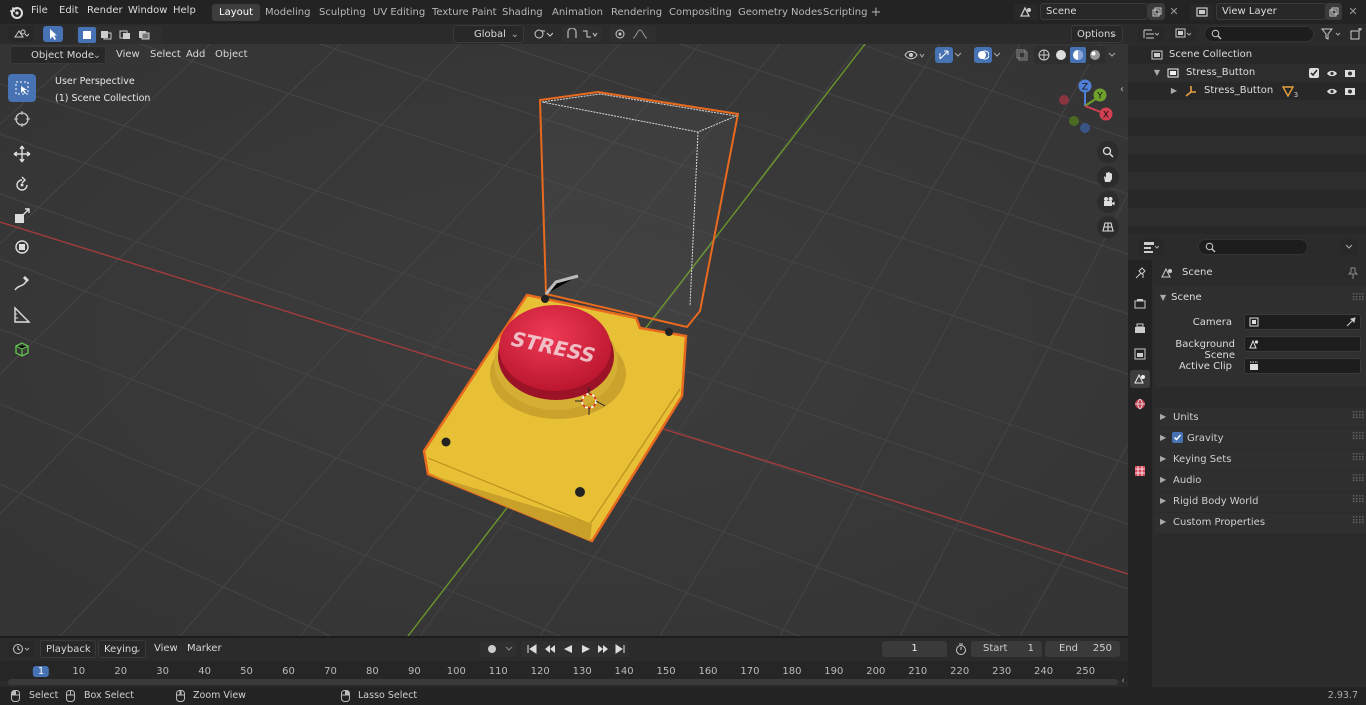 The height and width of the screenshot is (705, 1366). I want to click on options-dropdown: Options ⌄, so click(1097, 34).